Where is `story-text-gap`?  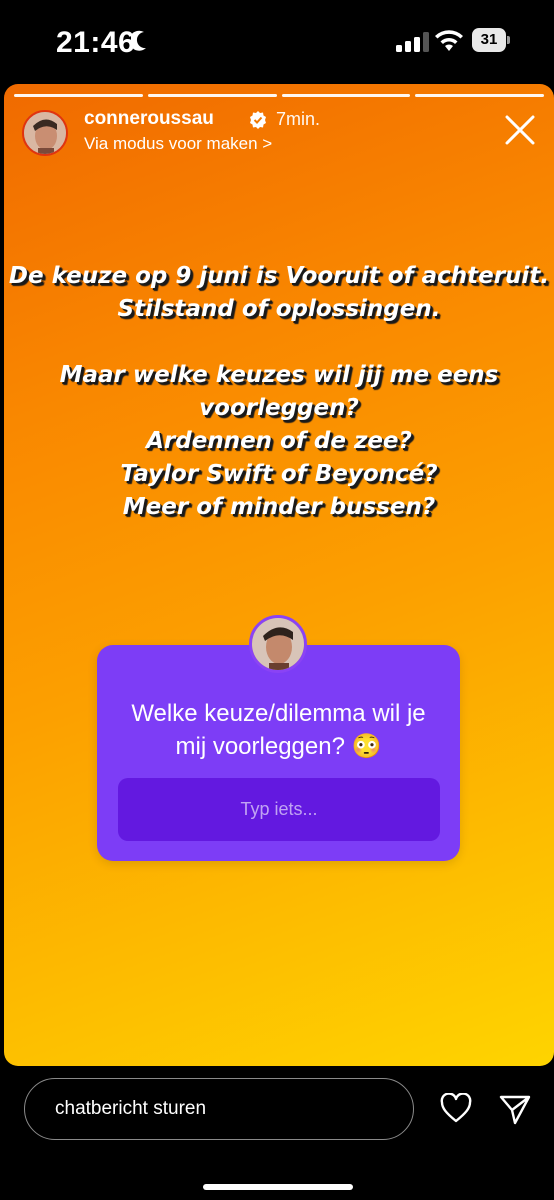
story-text-gap is located at coordinates (279, 342).